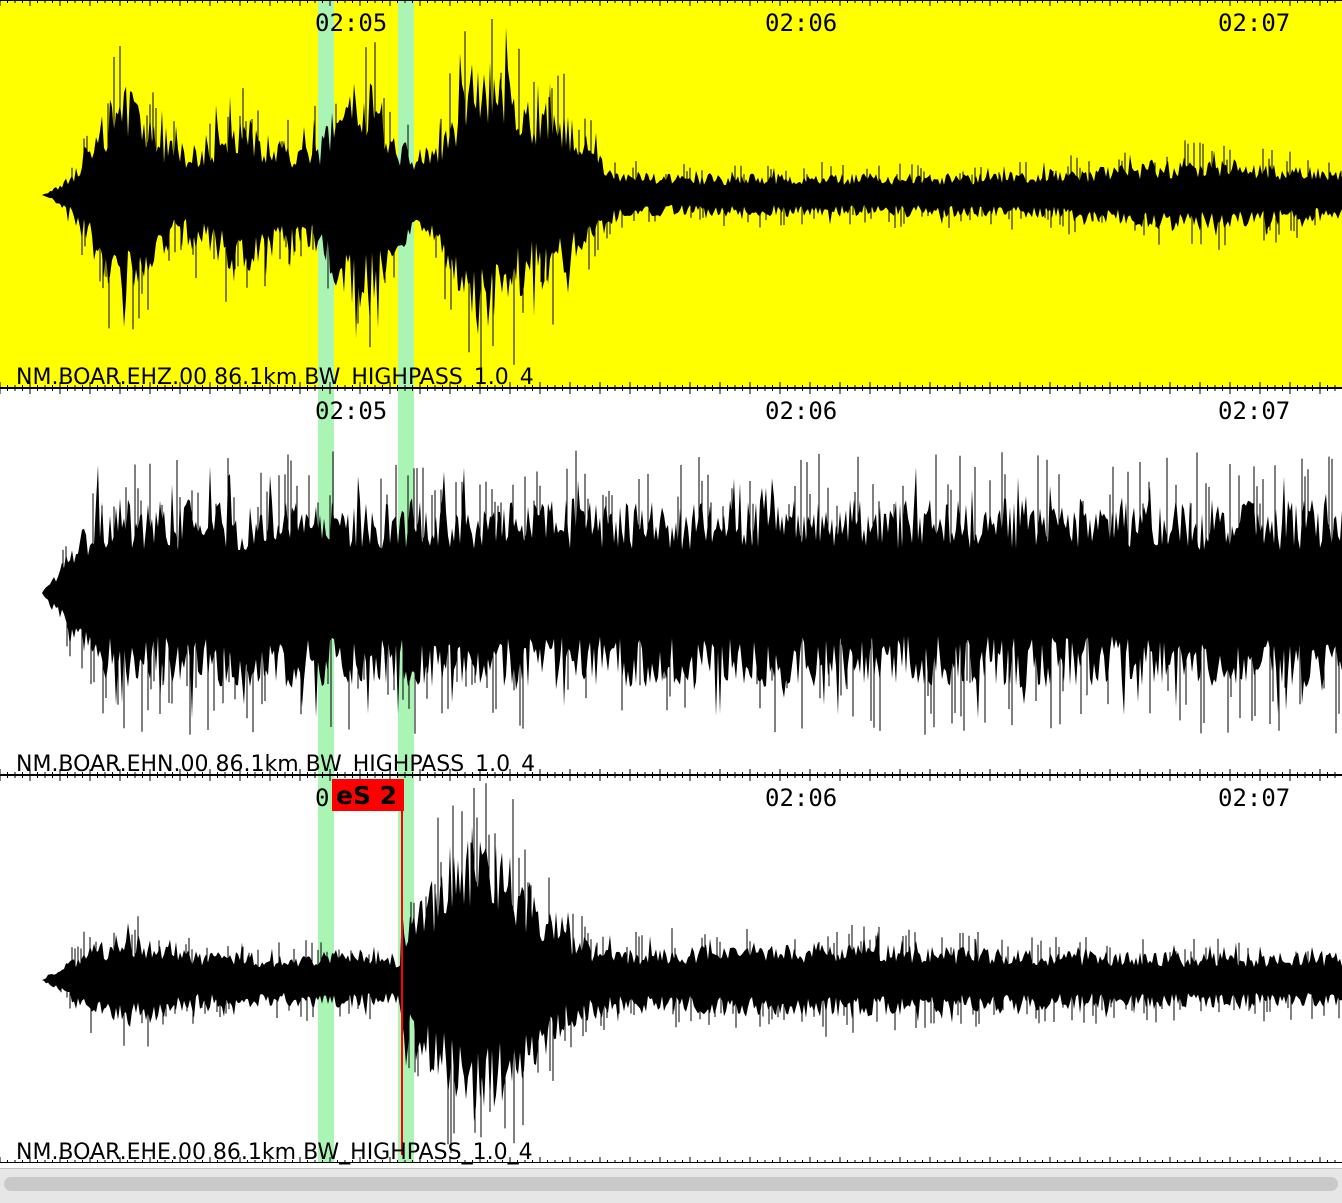 The width and height of the screenshot is (1342, 1203). I want to click on channel-label: NM.BOAR.EHN.00 86.1km BW_HIGHPASS_1.0_4, so click(275, 764).